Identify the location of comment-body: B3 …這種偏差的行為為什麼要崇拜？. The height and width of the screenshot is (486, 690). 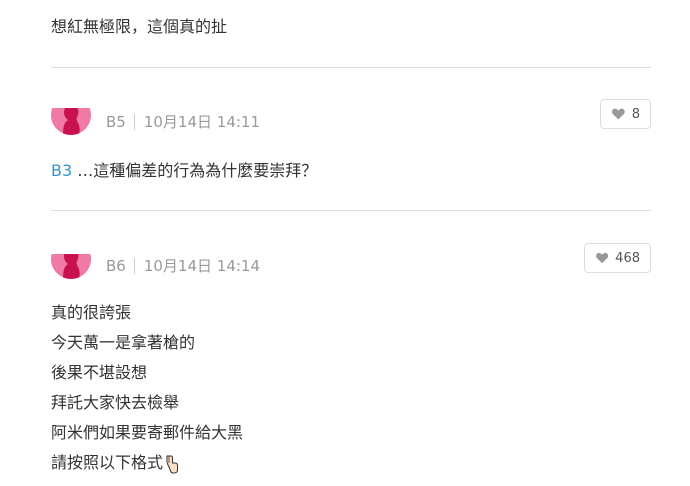
(184, 171).